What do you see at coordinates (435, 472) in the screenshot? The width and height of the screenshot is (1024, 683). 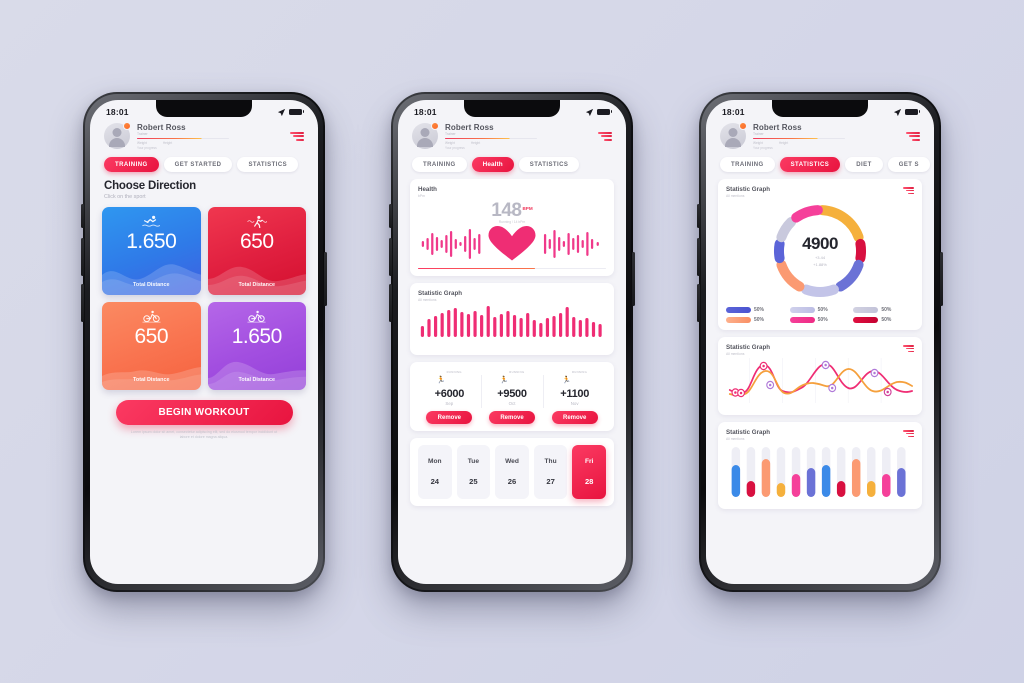 I see `day-item-mon: Mon 24` at bounding box center [435, 472].